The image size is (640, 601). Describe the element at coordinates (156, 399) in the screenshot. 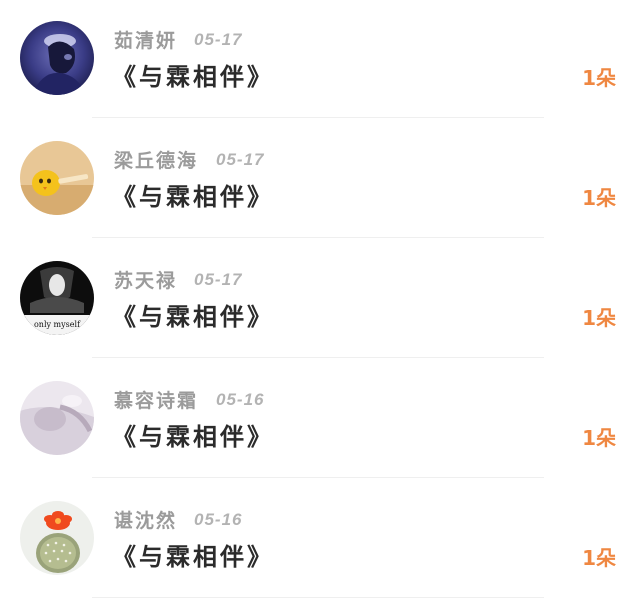

I see `user-name: 慕容诗霜` at that location.